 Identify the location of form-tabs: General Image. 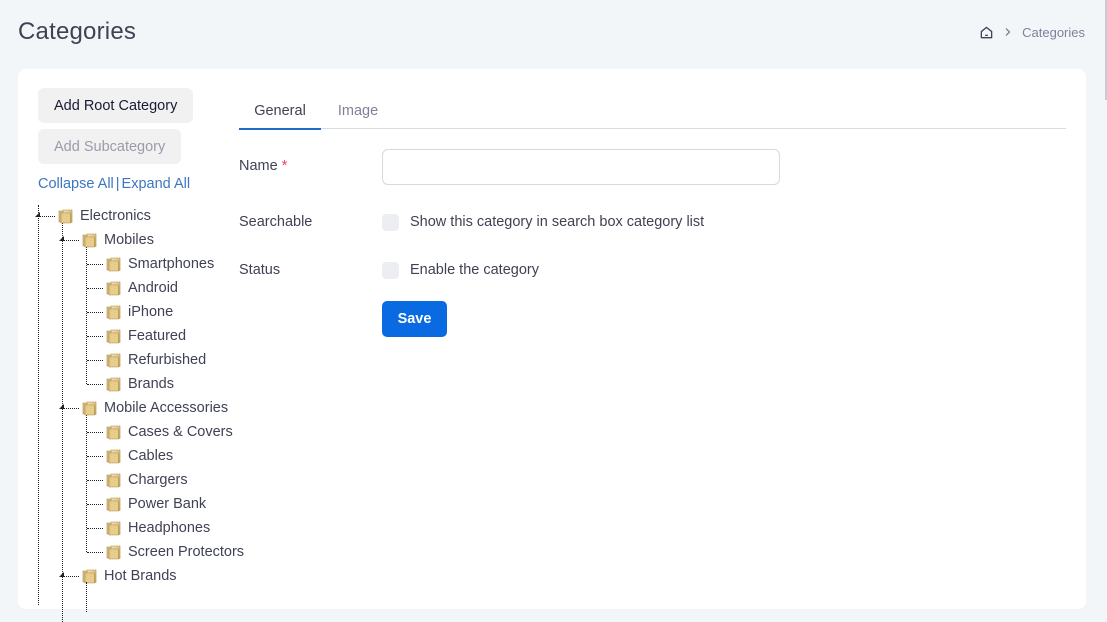
(652, 111).